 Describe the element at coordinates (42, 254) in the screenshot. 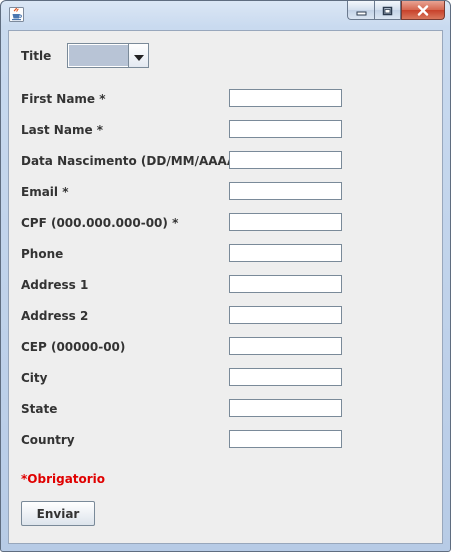

I see `phone-label: Phone` at that location.